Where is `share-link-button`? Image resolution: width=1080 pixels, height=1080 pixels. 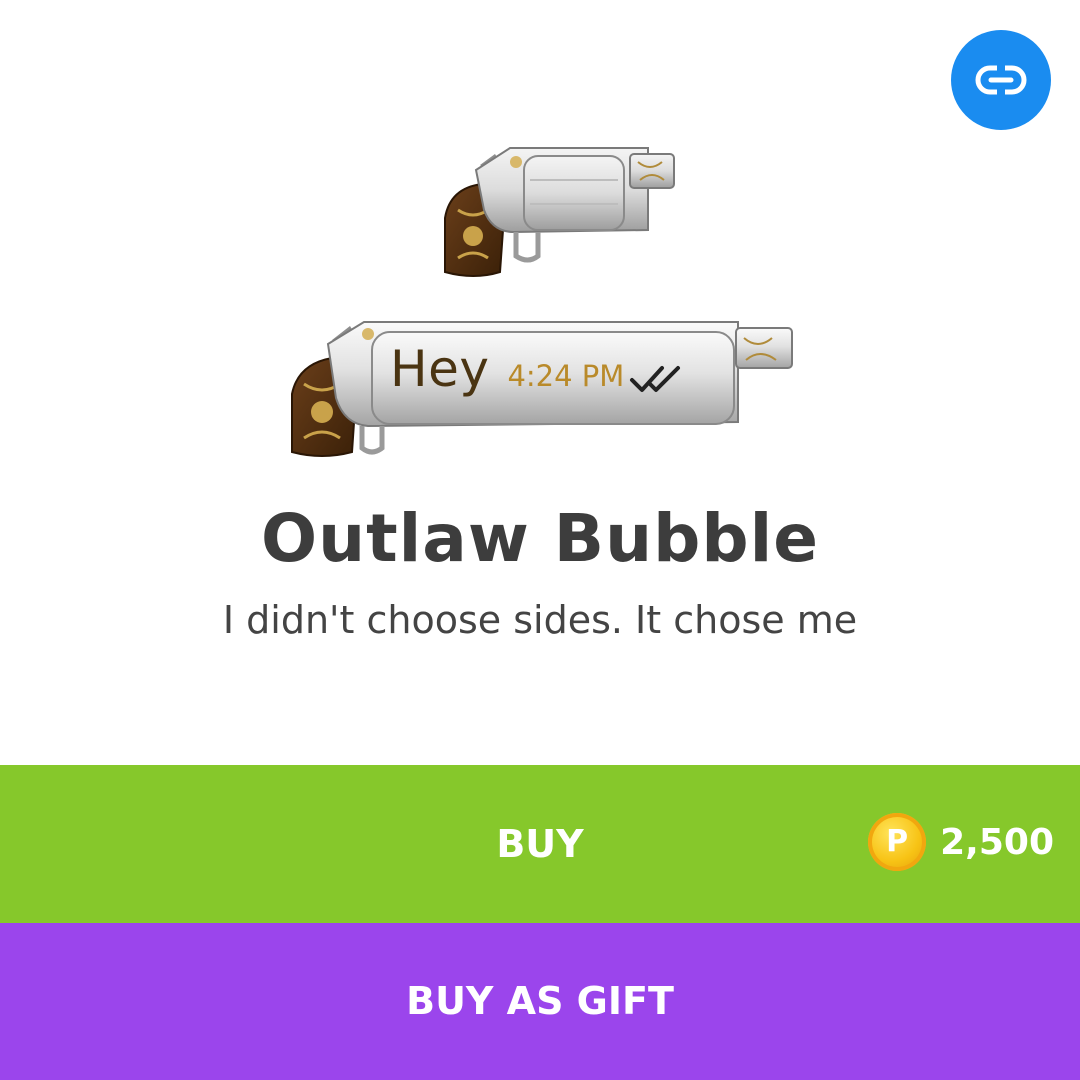
share-link-button is located at coordinates (1001, 80).